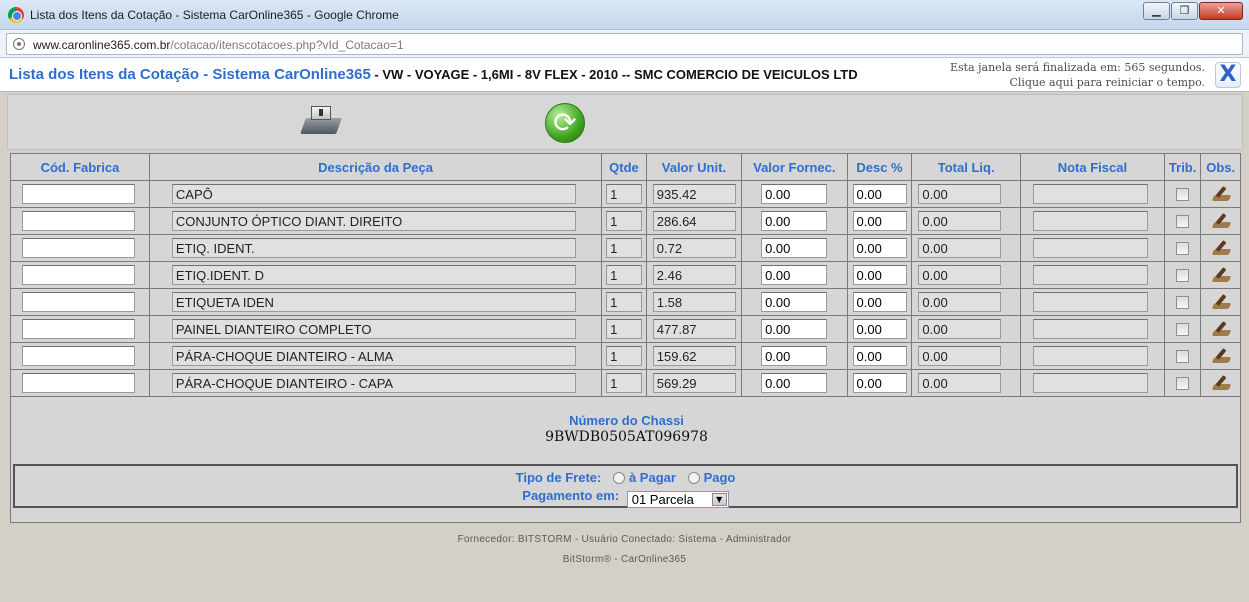 The height and width of the screenshot is (602, 1249). What do you see at coordinates (626, 420) in the screenshot?
I see `chassi-label: Número do Chassi` at bounding box center [626, 420].